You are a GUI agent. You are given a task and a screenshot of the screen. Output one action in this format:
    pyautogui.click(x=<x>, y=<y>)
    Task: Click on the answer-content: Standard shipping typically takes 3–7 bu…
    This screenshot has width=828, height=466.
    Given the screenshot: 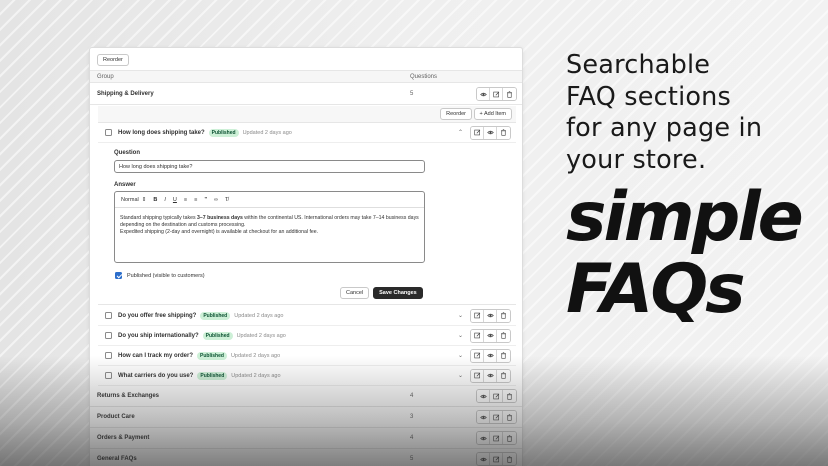 What is the action you would take?
    pyautogui.click(x=269, y=225)
    